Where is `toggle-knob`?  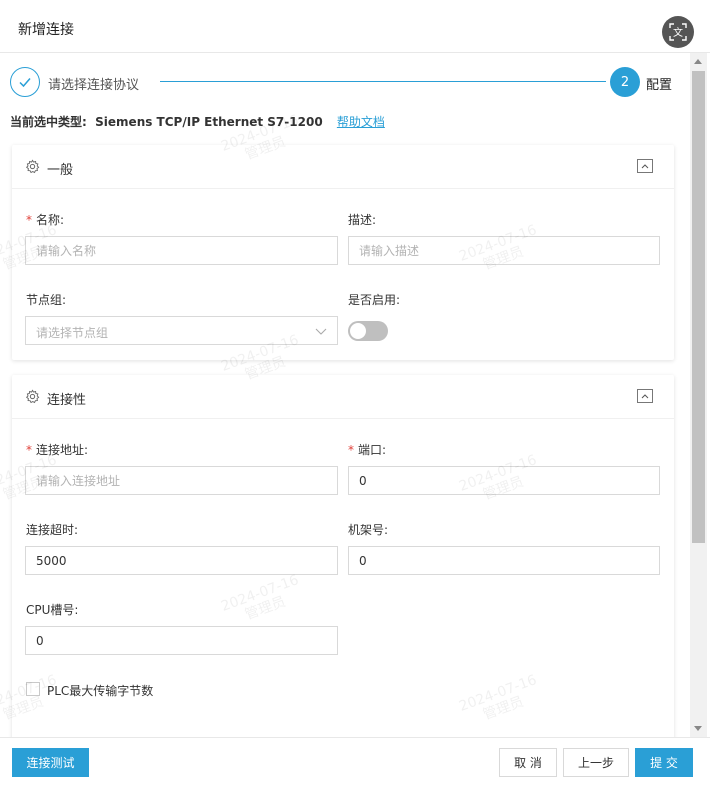 toggle-knob is located at coordinates (358, 331).